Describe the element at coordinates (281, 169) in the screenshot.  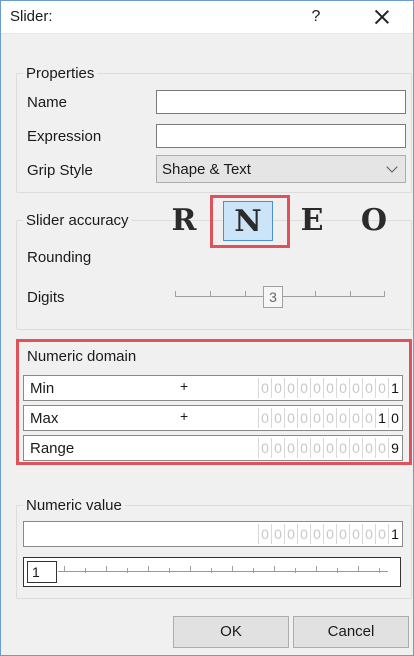
I see `grip-style-select: Shape & Text` at that location.